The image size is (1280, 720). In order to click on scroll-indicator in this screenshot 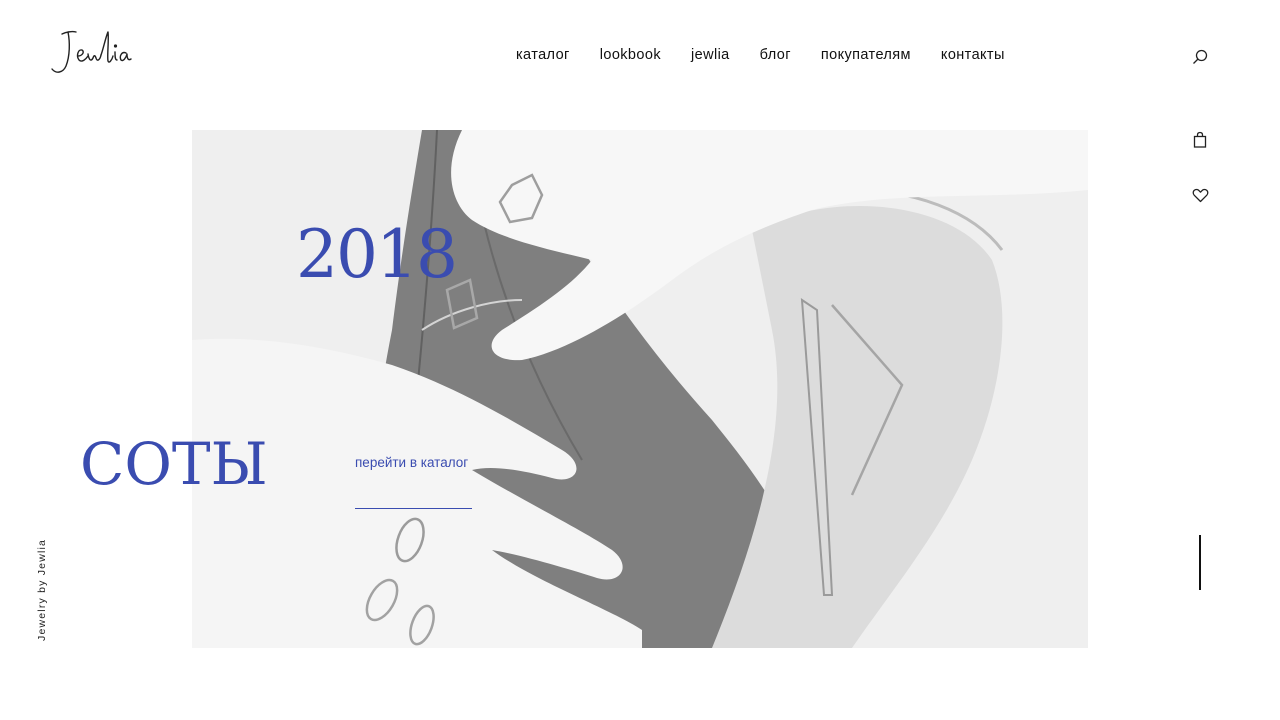, I will do `click(1200, 562)`.